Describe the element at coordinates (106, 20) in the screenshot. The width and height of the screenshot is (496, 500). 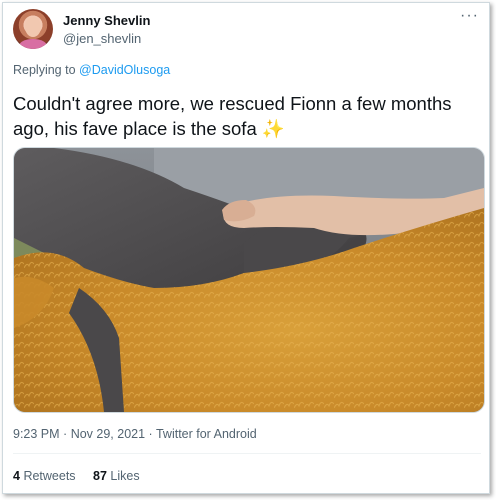
I see `author-name: Jenny Shevlin` at that location.